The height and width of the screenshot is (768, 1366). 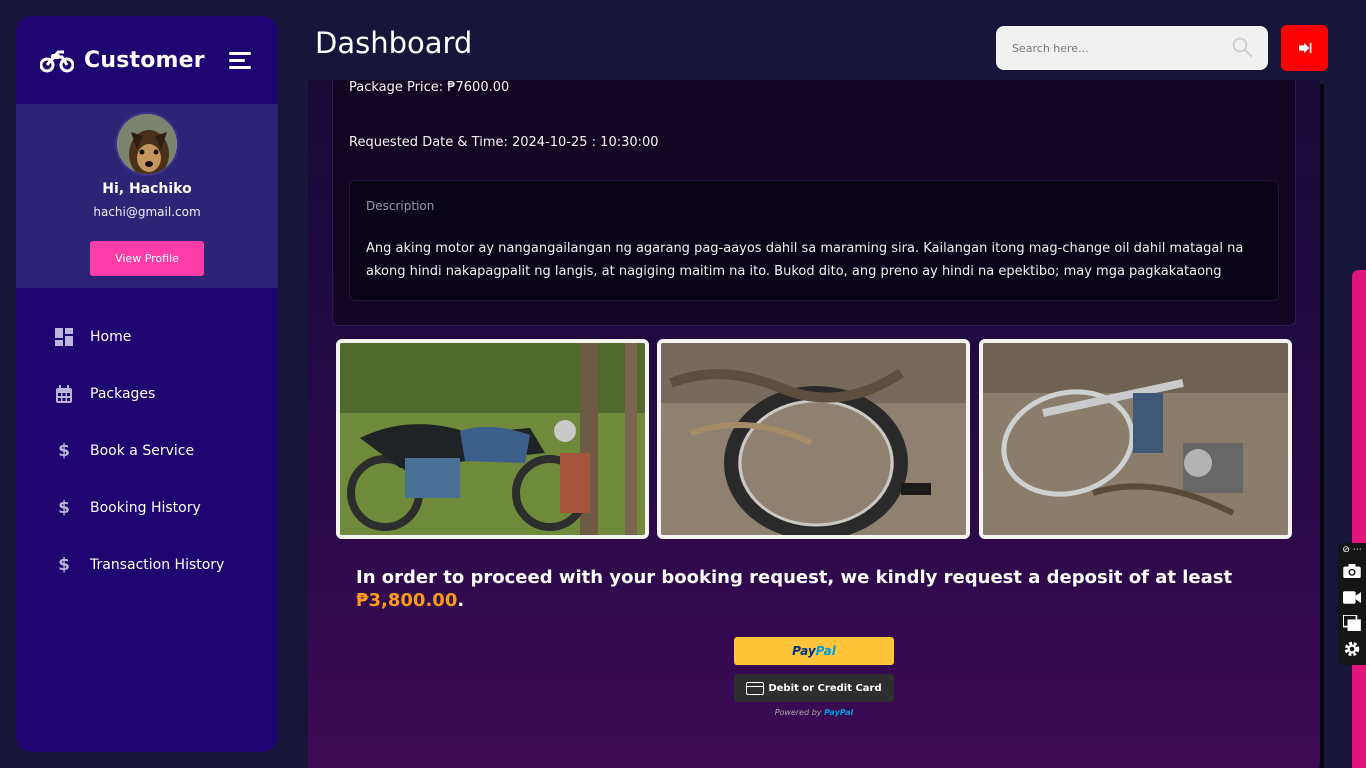 What do you see at coordinates (147, 336) in the screenshot?
I see `sidebar-item-home: Home` at bounding box center [147, 336].